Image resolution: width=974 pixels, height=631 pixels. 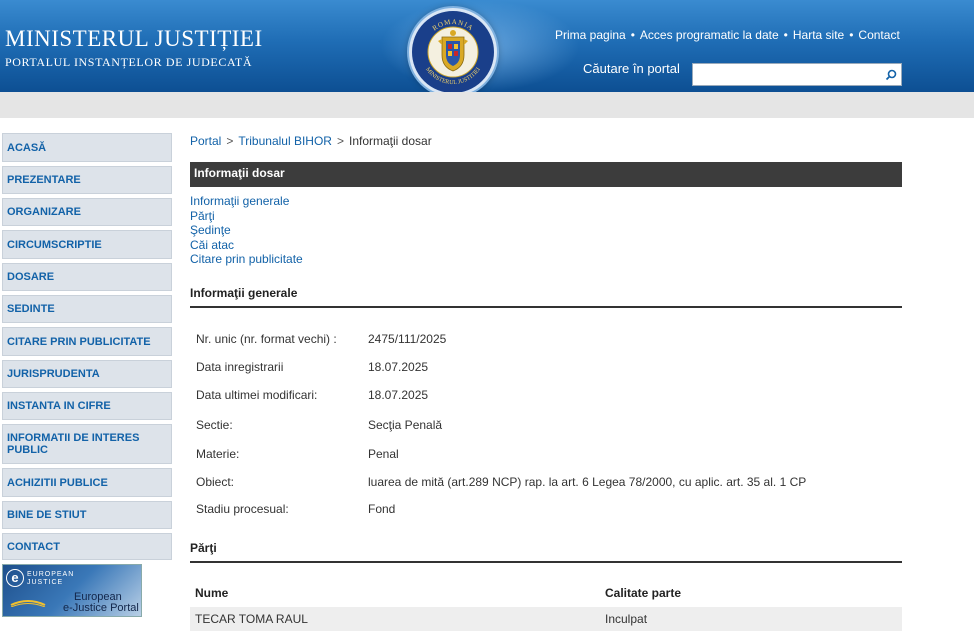 What do you see at coordinates (251, 618) in the screenshot?
I see `parte-nume: TECAR TOMA RAUL` at bounding box center [251, 618].